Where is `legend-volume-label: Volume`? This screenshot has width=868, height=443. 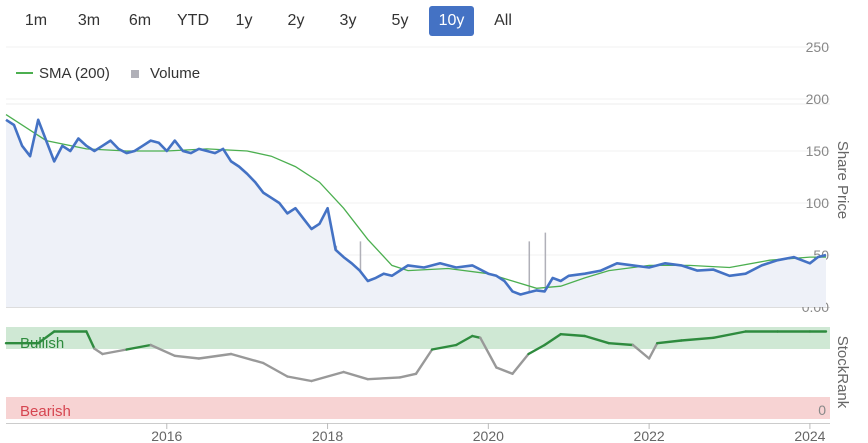
legend-volume-label: Volume is located at coordinates (175, 73).